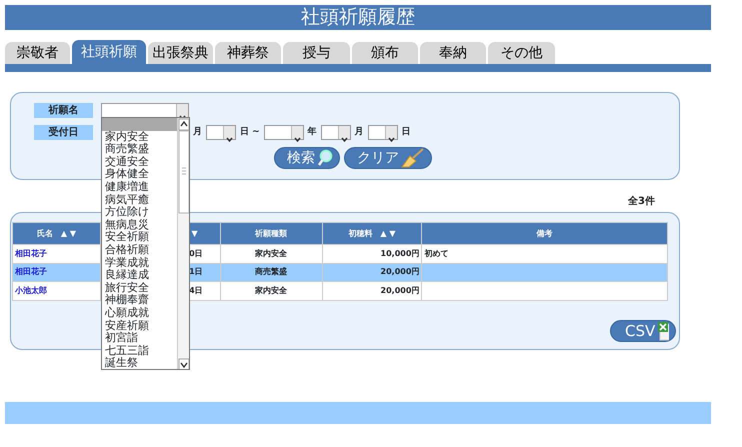  Describe the element at coordinates (139, 351) in the screenshot. I see `dropdown-option: 七五三詣` at that location.